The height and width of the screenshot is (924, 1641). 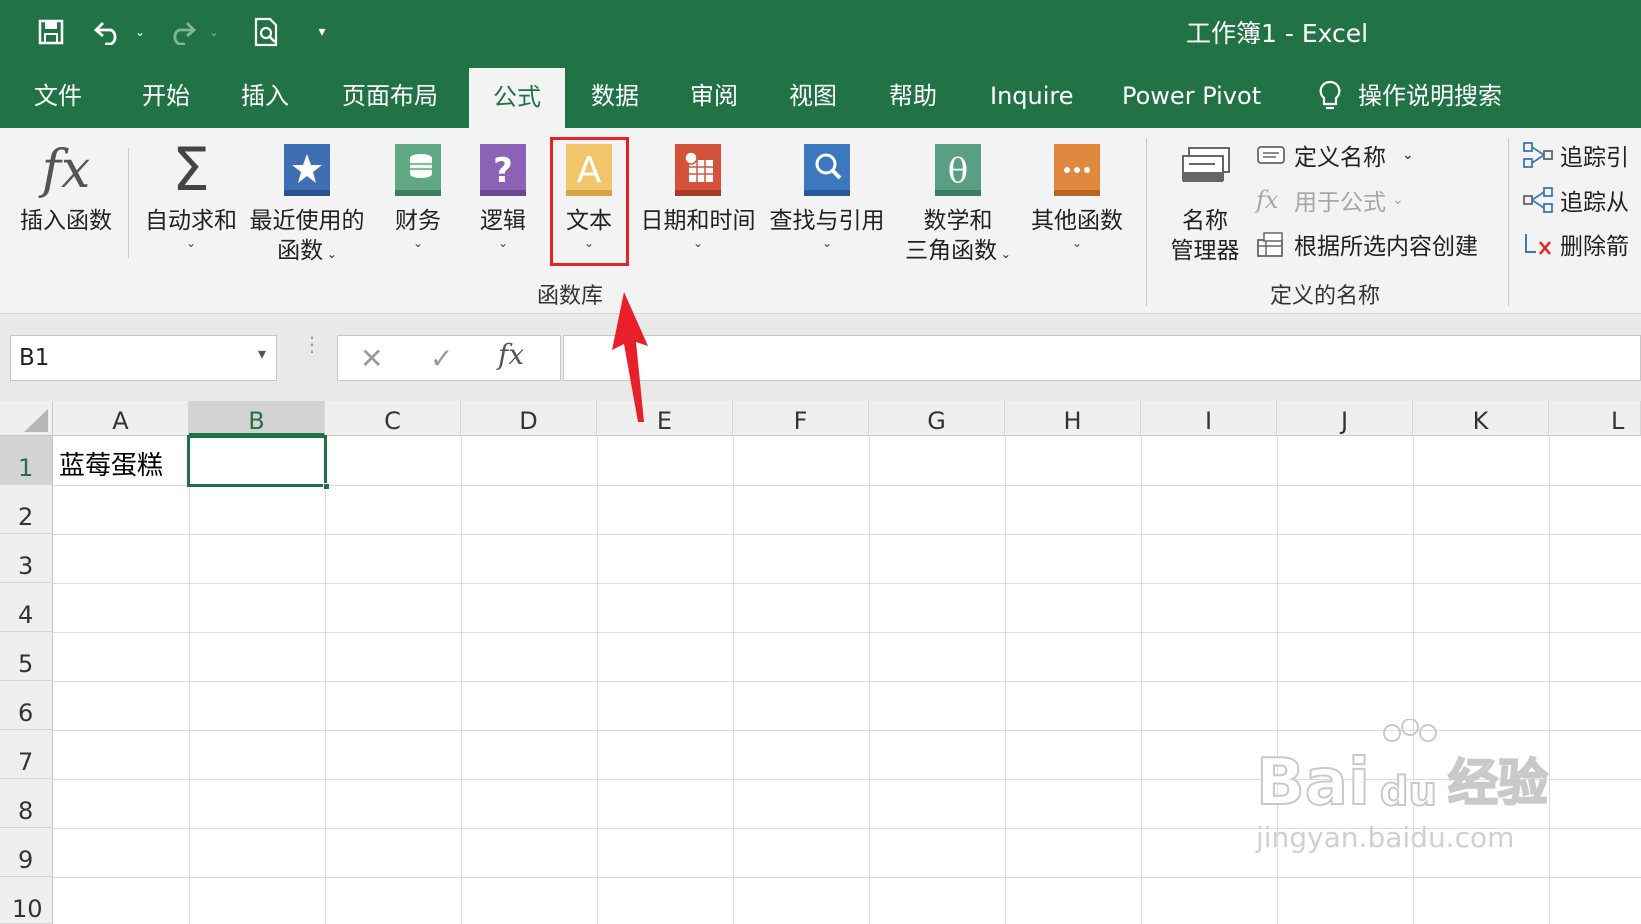 What do you see at coordinates (265, 96) in the screenshot?
I see `tab-insert: 插入` at bounding box center [265, 96].